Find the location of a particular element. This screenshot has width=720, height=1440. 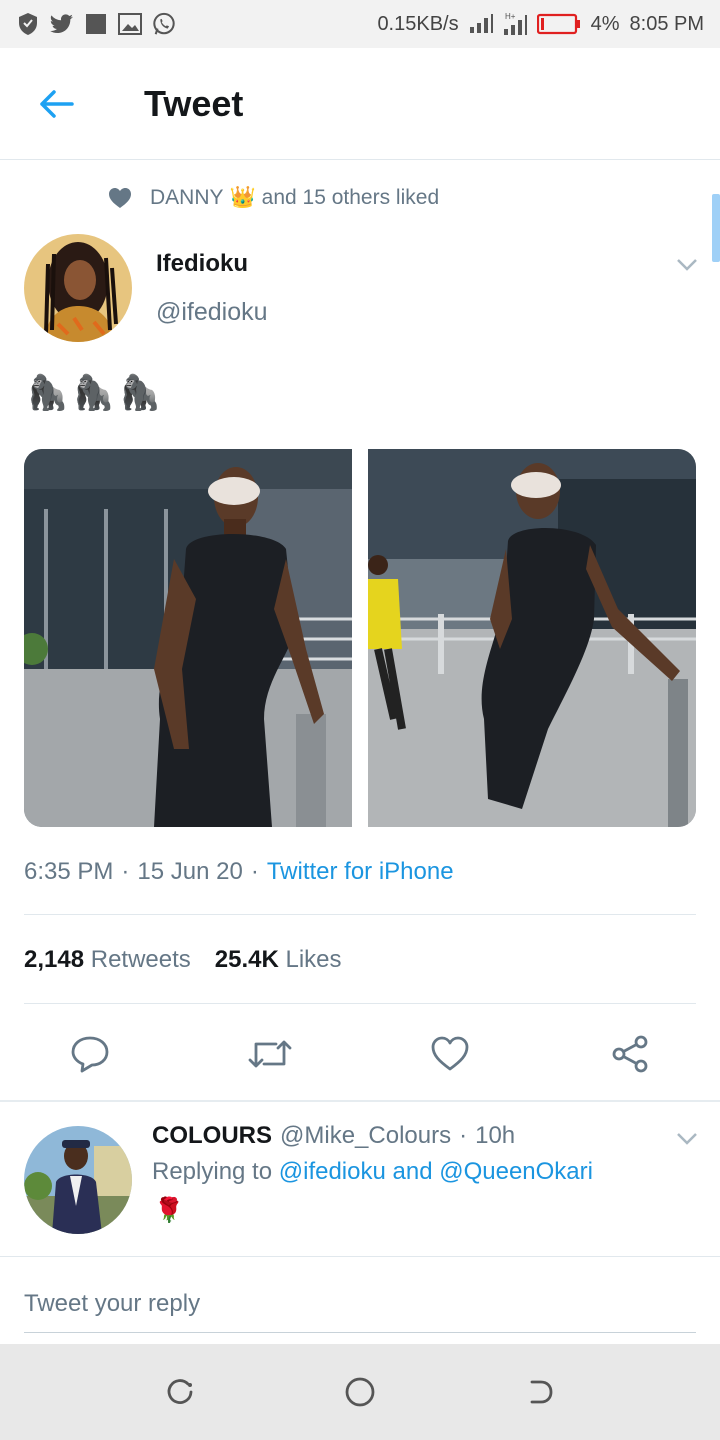

reply-menu-button is located at coordinates (687, 1139).